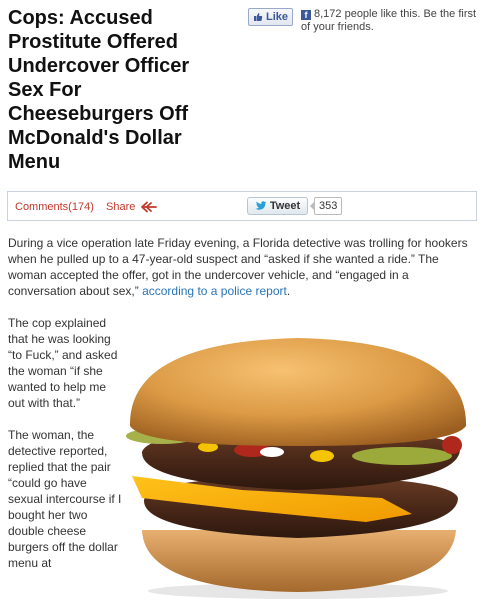 This screenshot has height=601, width=485. What do you see at coordinates (121, 207) in the screenshot?
I see `share-label: Share` at bounding box center [121, 207].